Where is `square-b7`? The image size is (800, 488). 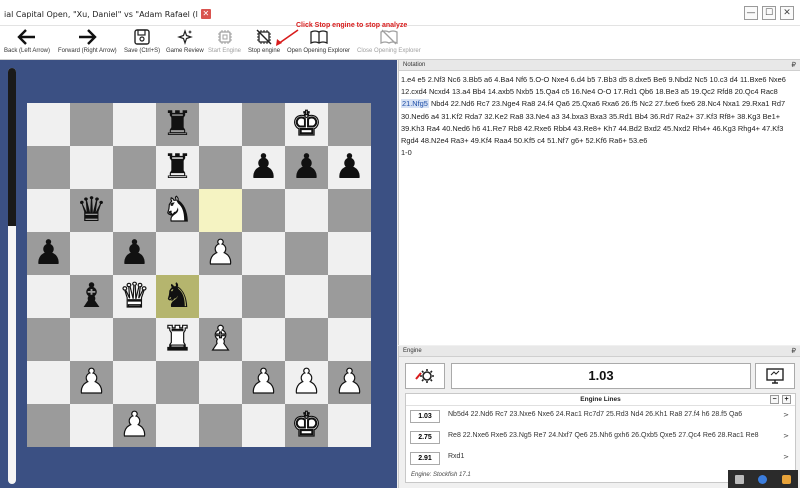 square-b7 is located at coordinates (91, 167).